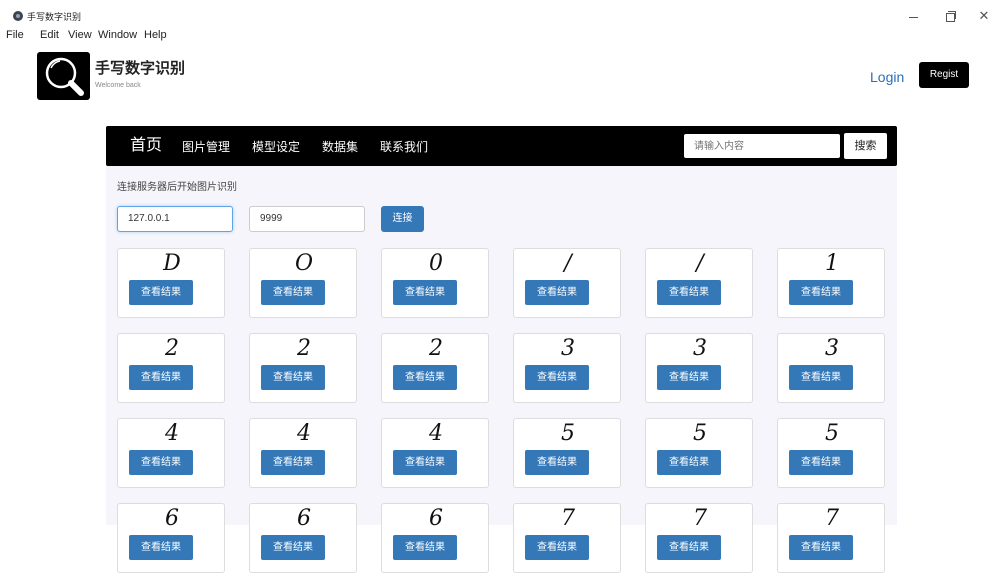  I want to click on ip-input: 127.0.0.1, so click(175, 219).